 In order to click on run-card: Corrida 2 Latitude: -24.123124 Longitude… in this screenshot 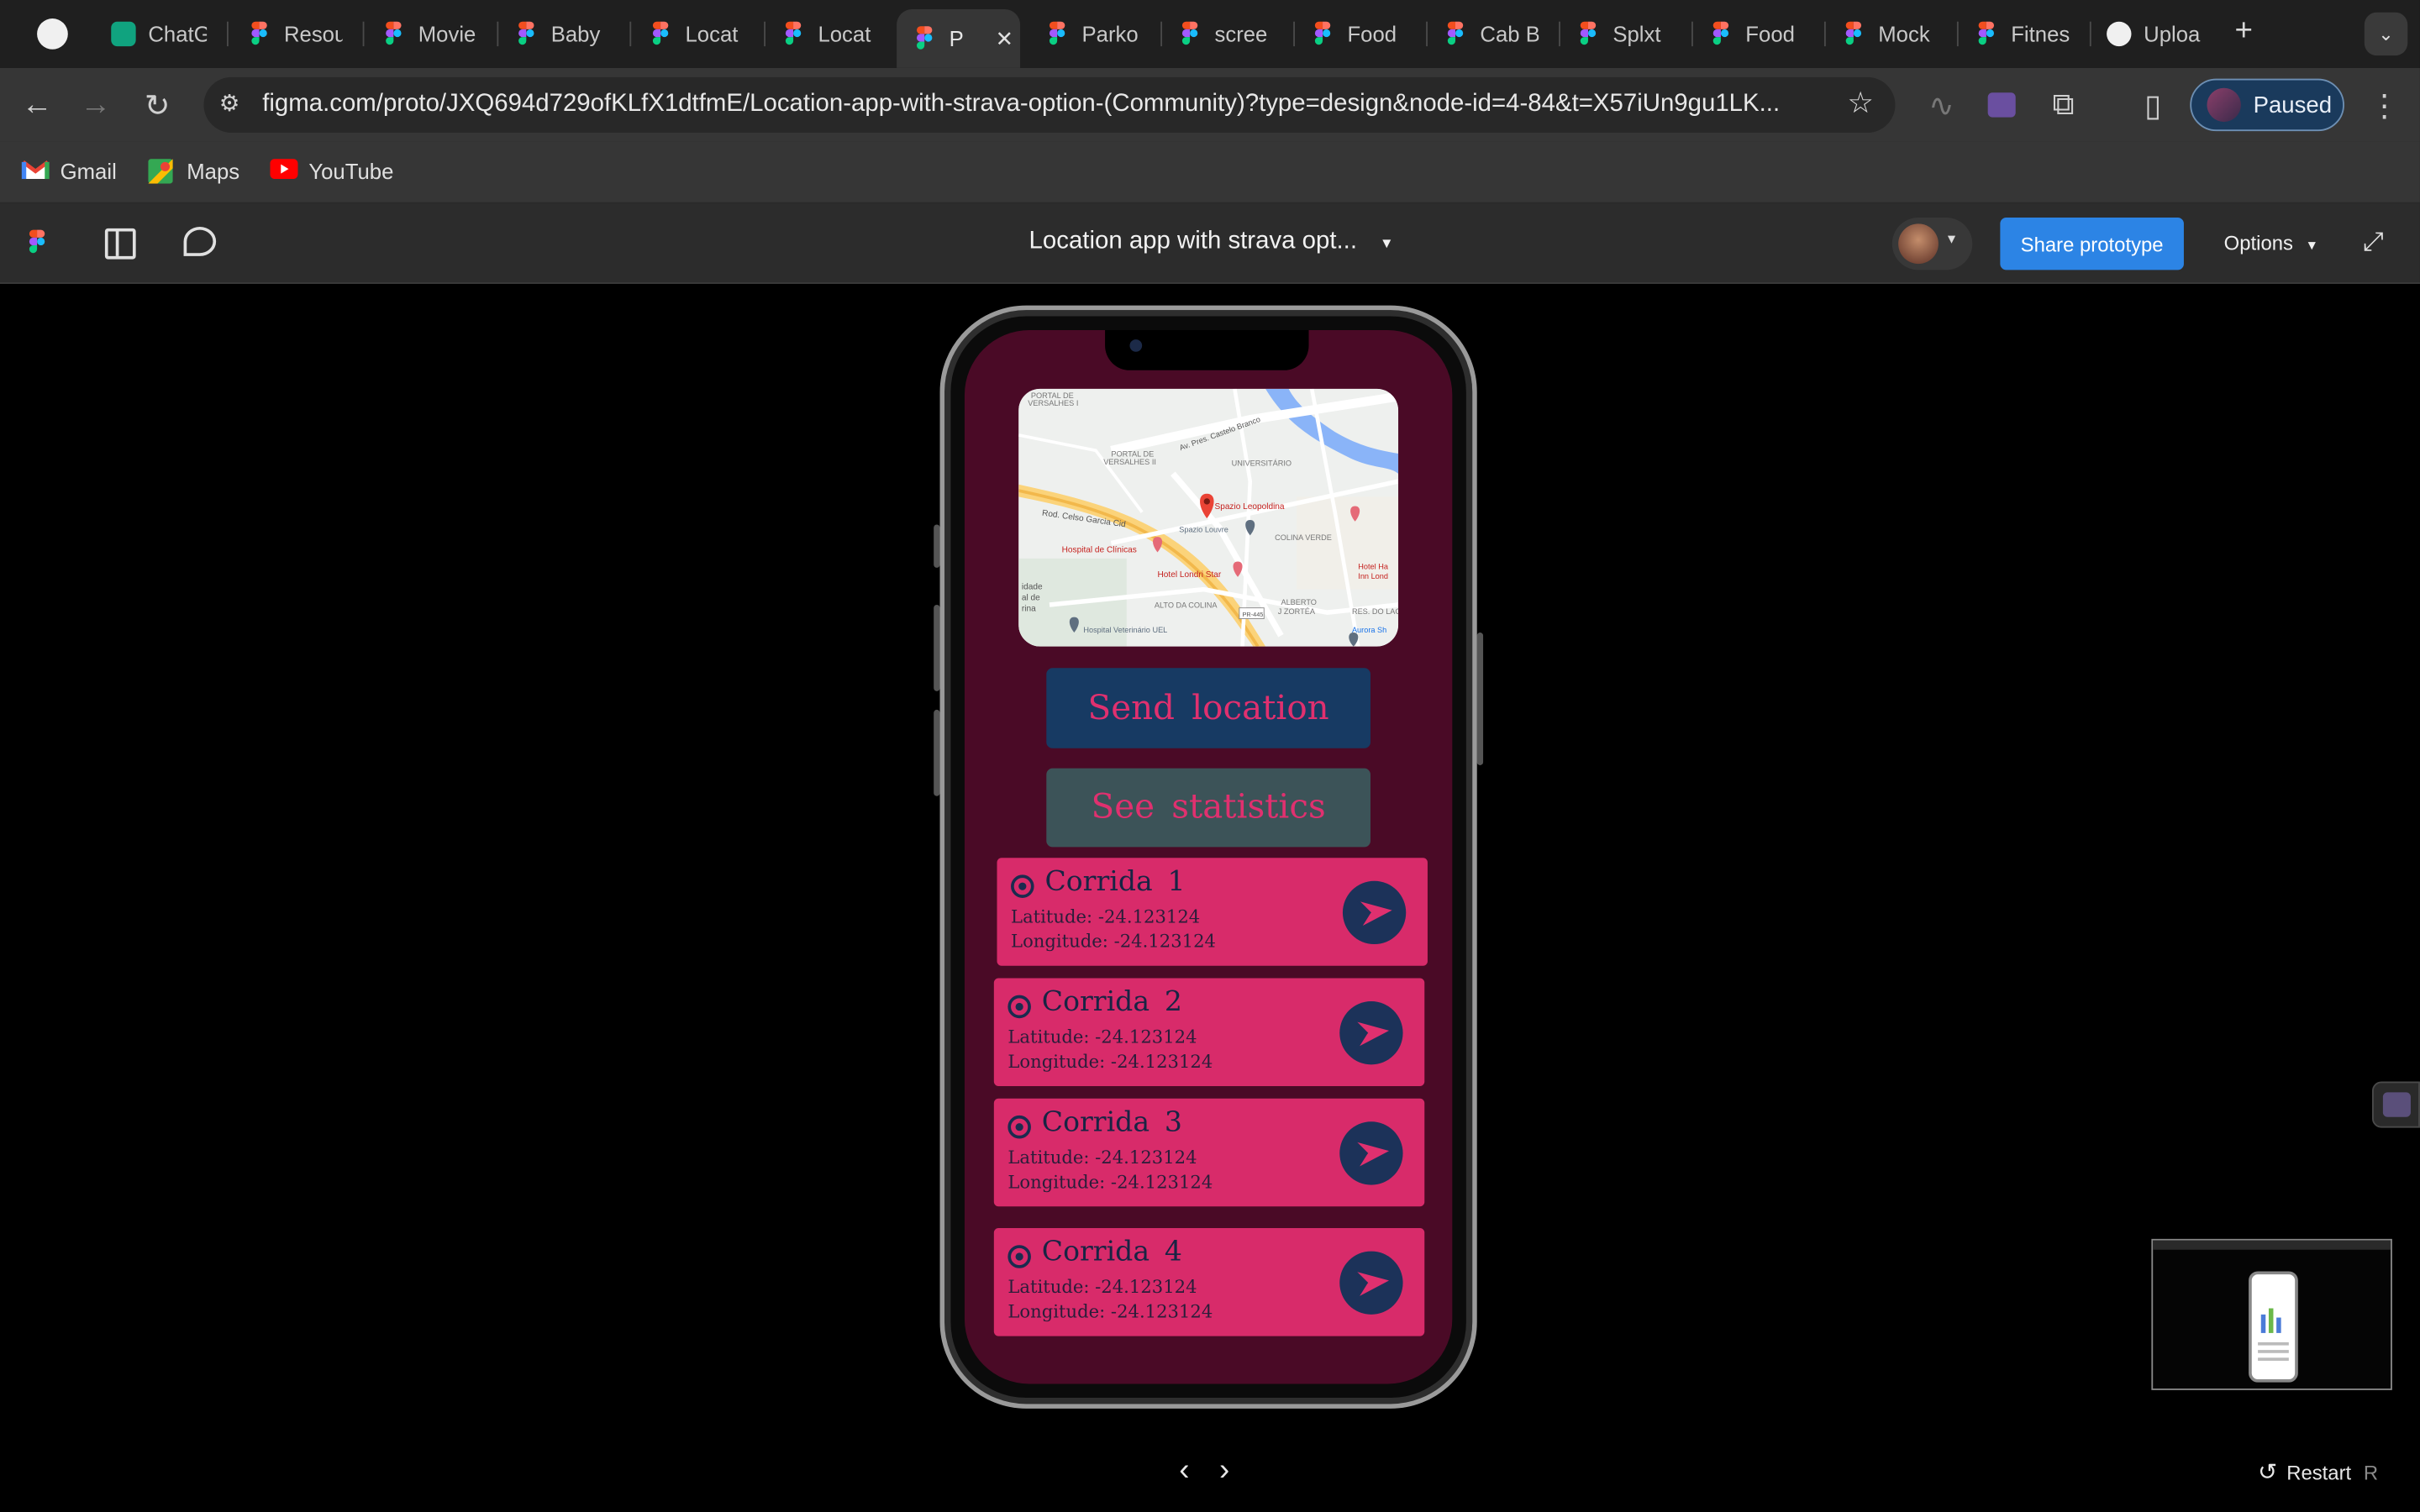, I will do `click(1209, 1032)`.